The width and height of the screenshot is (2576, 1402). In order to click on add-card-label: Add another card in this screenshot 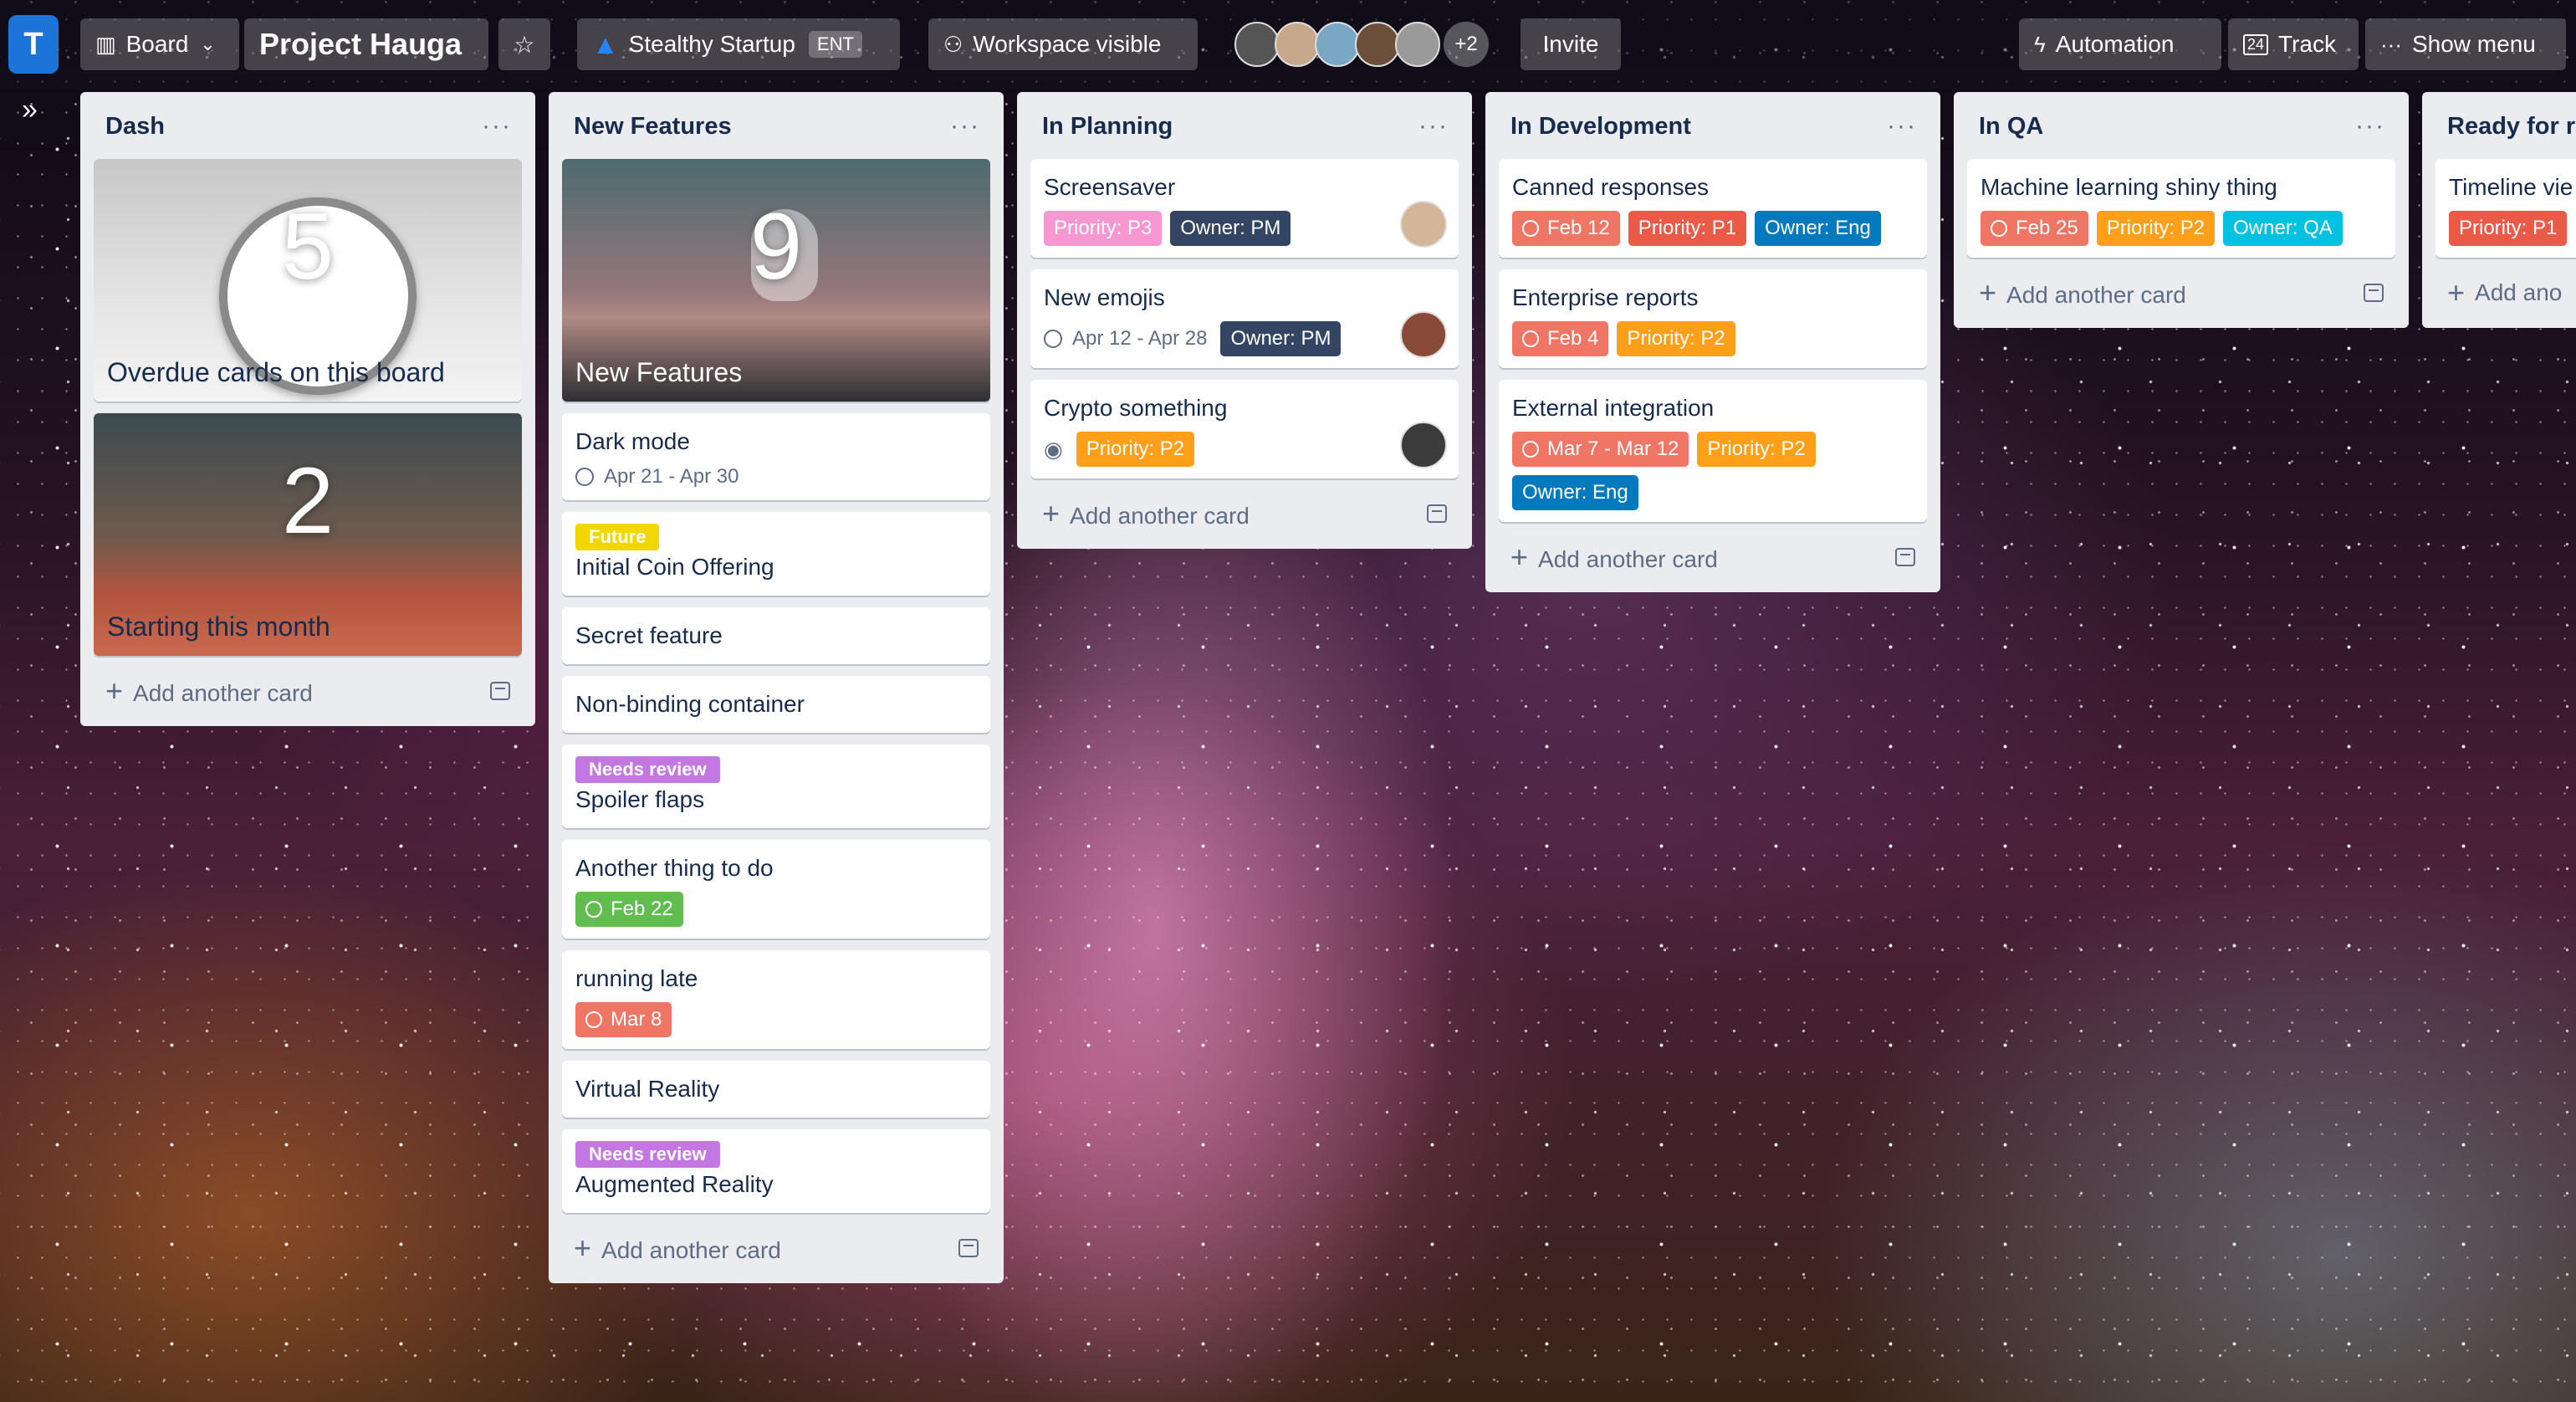, I will do `click(223, 693)`.